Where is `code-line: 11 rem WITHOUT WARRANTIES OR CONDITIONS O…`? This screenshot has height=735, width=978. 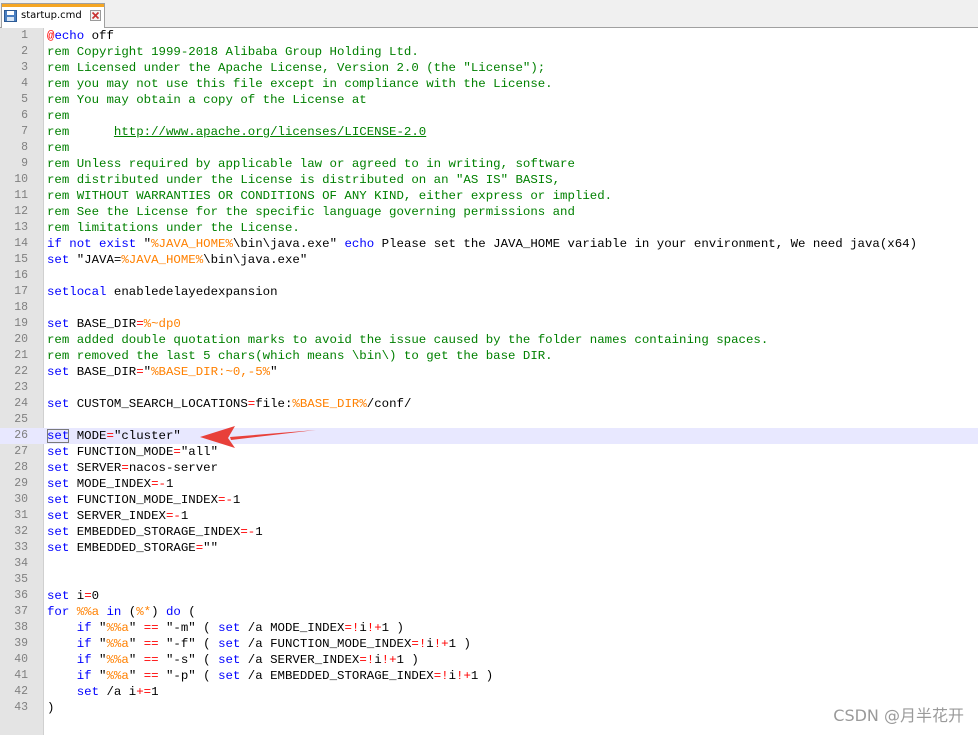 code-line: 11 rem WITHOUT WARRANTIES OR CONDITIONS O… is located at coordinates (489, 196).